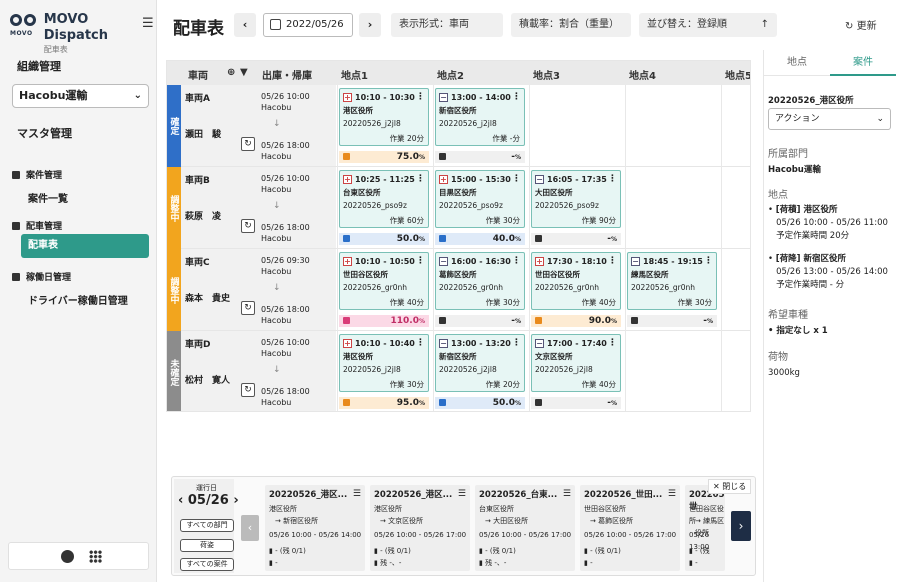 The height and width of the screenshot is (582, 898). Describe the element at coordinates (48, 197) in the screenshot. I see `nav-job-list: 案件一覧` at that location.